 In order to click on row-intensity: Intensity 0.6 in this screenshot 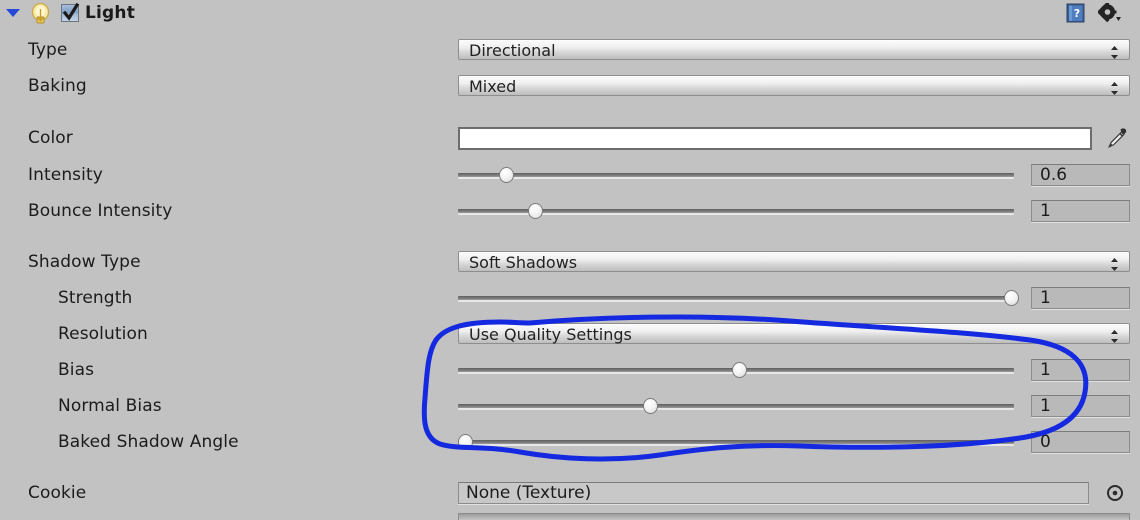, I will do `click(570, 175)`.